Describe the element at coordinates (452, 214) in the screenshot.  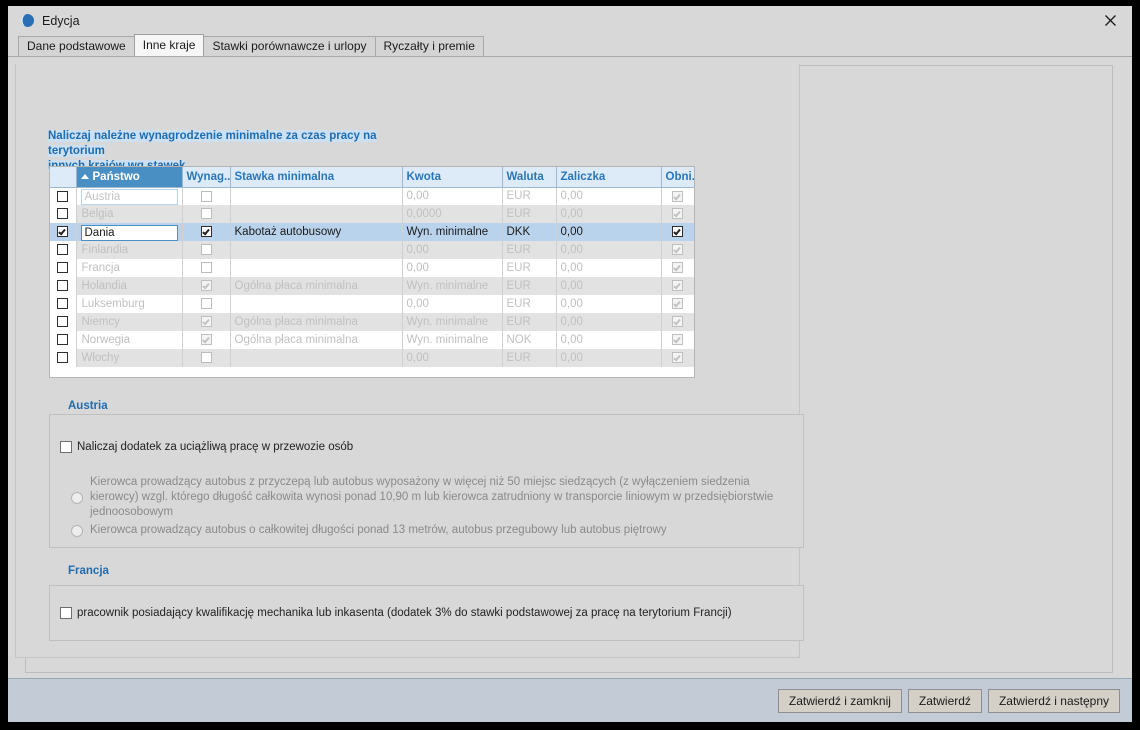
I see `cell-kwota: 0,0000` at that location.